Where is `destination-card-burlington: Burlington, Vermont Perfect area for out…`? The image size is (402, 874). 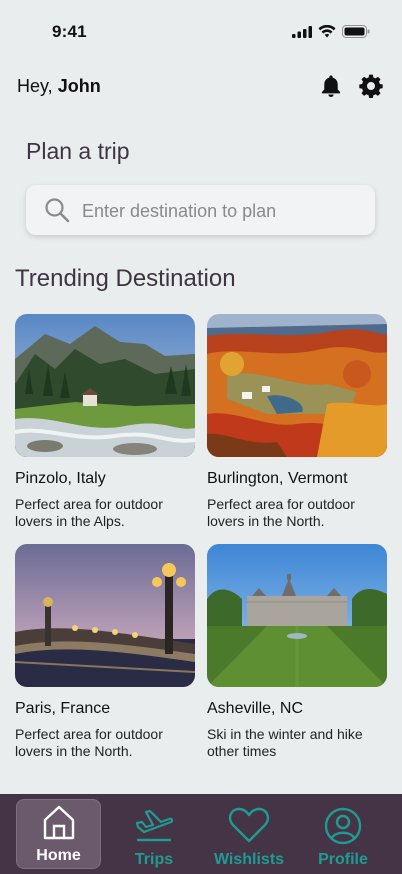 destination-card-burlington: Burlington, Vermont Perfect area for out… is located at coordinates (297, 422).